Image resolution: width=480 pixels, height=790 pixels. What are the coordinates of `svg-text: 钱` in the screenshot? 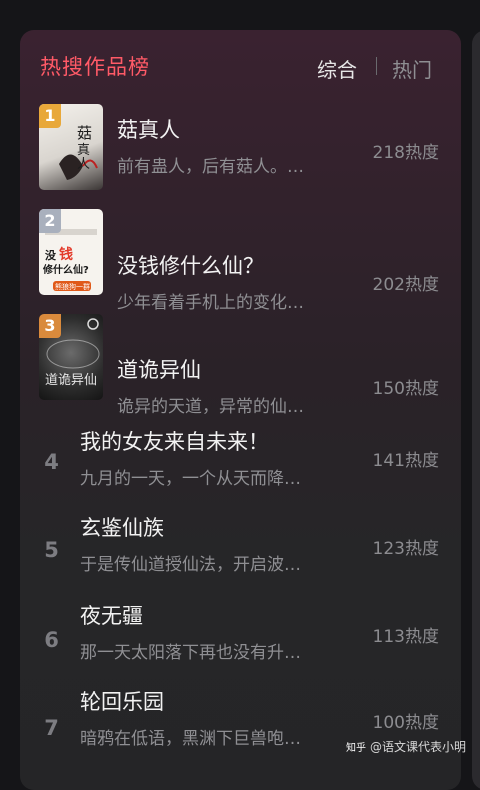 It's located at (66, 254).